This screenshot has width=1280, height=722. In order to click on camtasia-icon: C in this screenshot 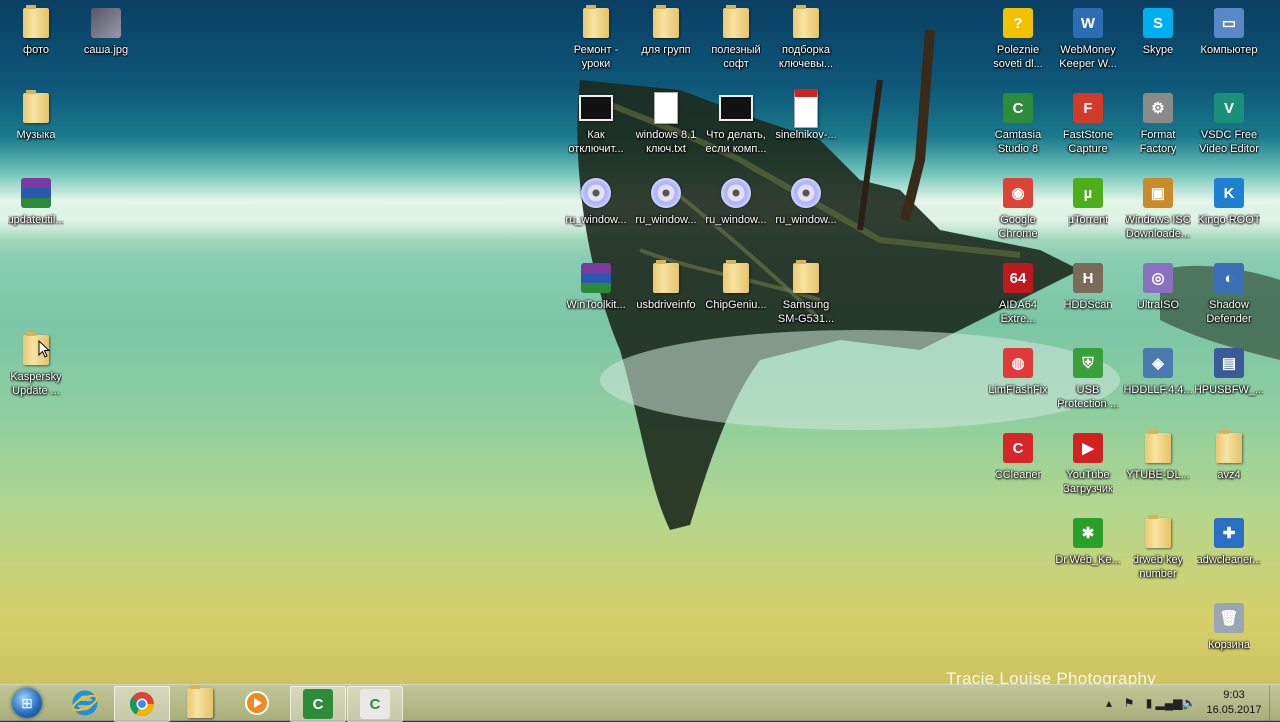, I will do `click(318, 704)`.